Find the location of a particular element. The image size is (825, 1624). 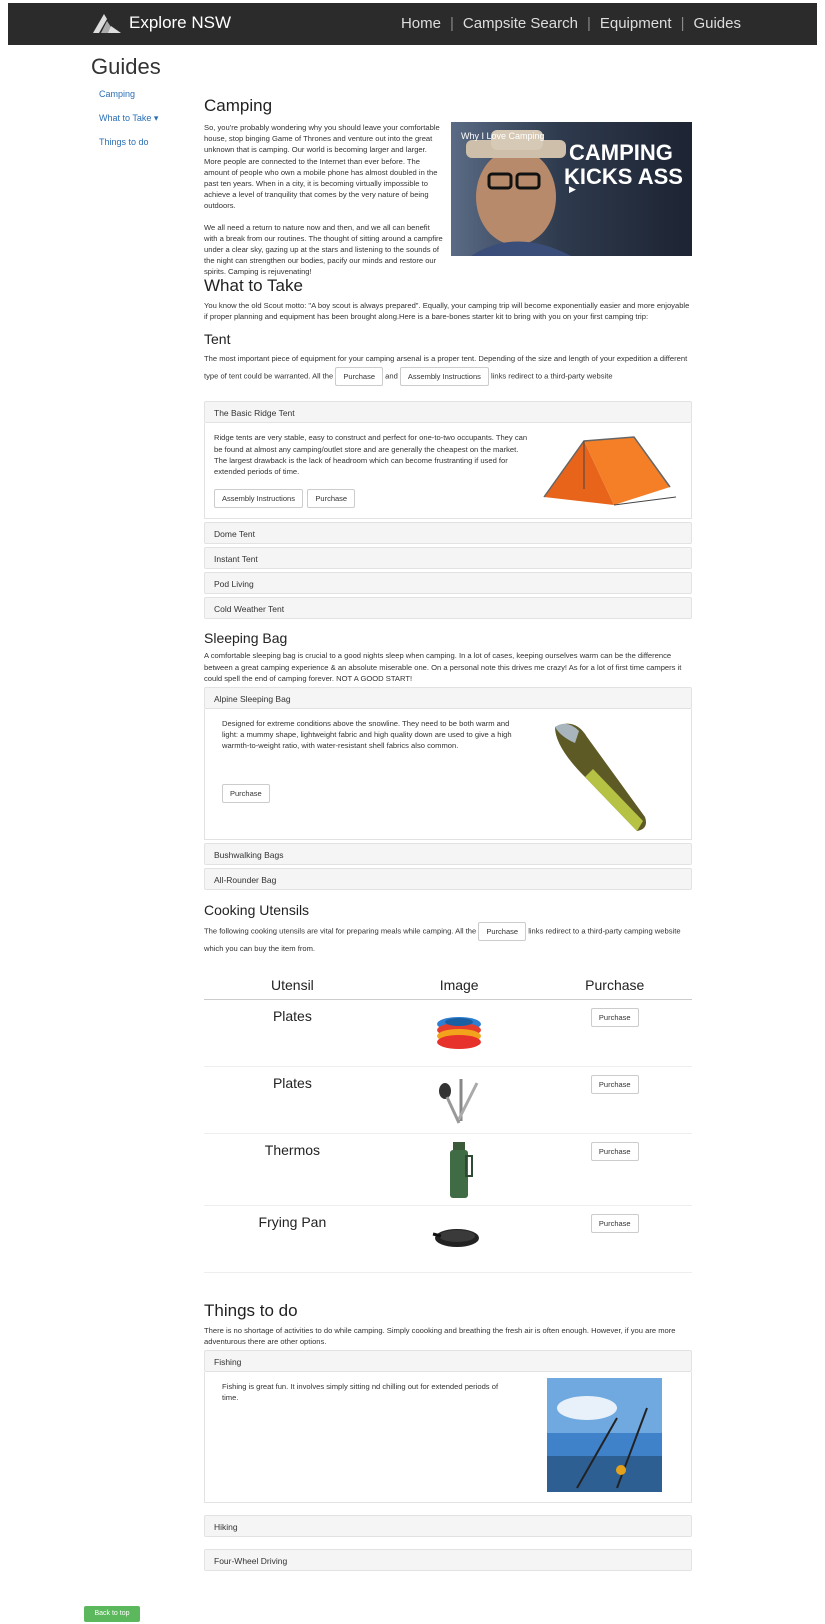

panel-fishing: Fishing is located at coordinates (448, 1360).